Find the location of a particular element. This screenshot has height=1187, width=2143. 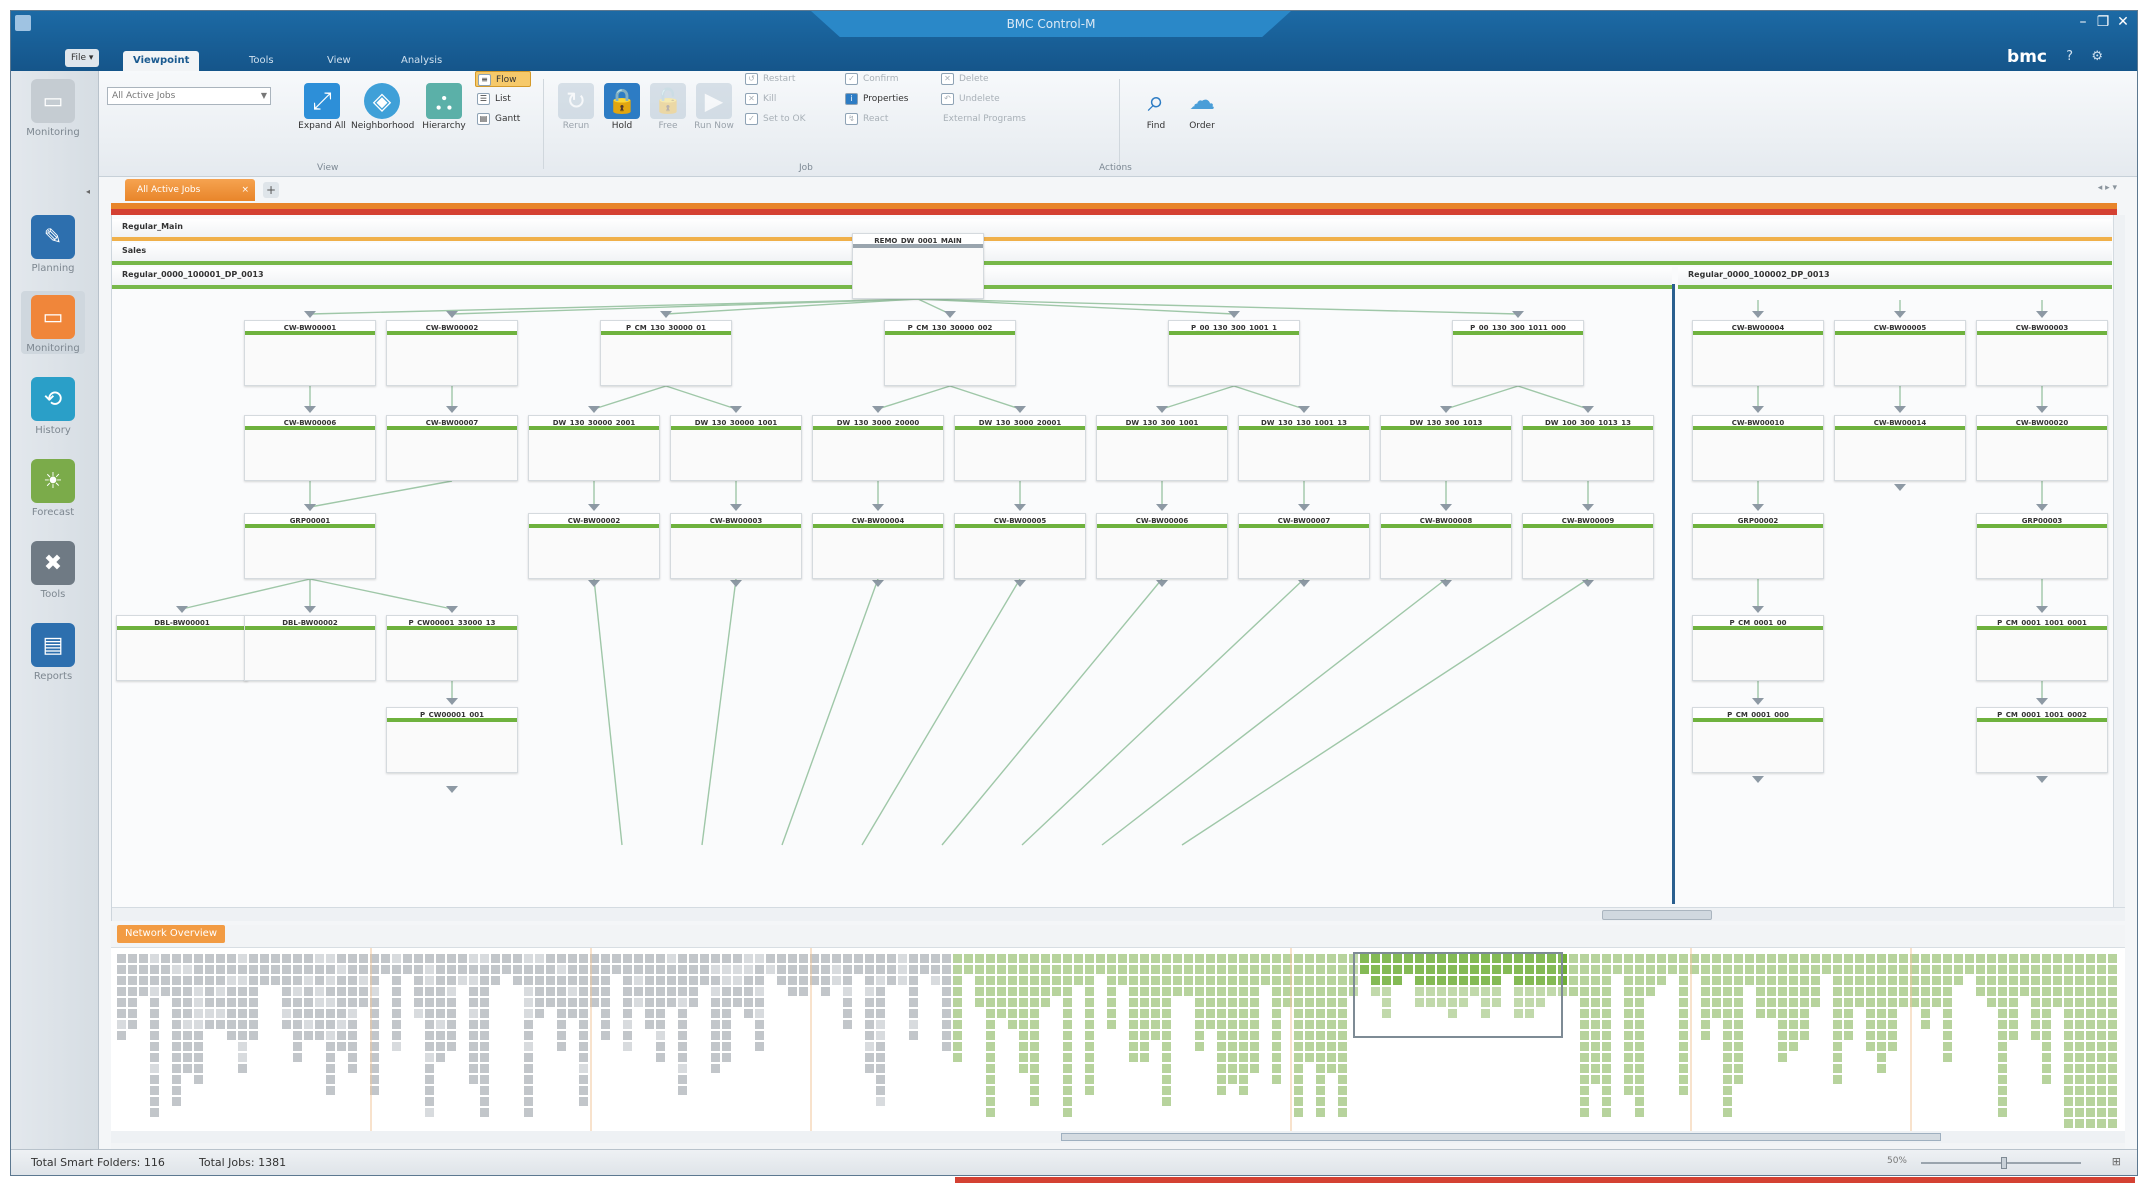

job-node: CW-BW00010 is located at coordinates (1758, 448).